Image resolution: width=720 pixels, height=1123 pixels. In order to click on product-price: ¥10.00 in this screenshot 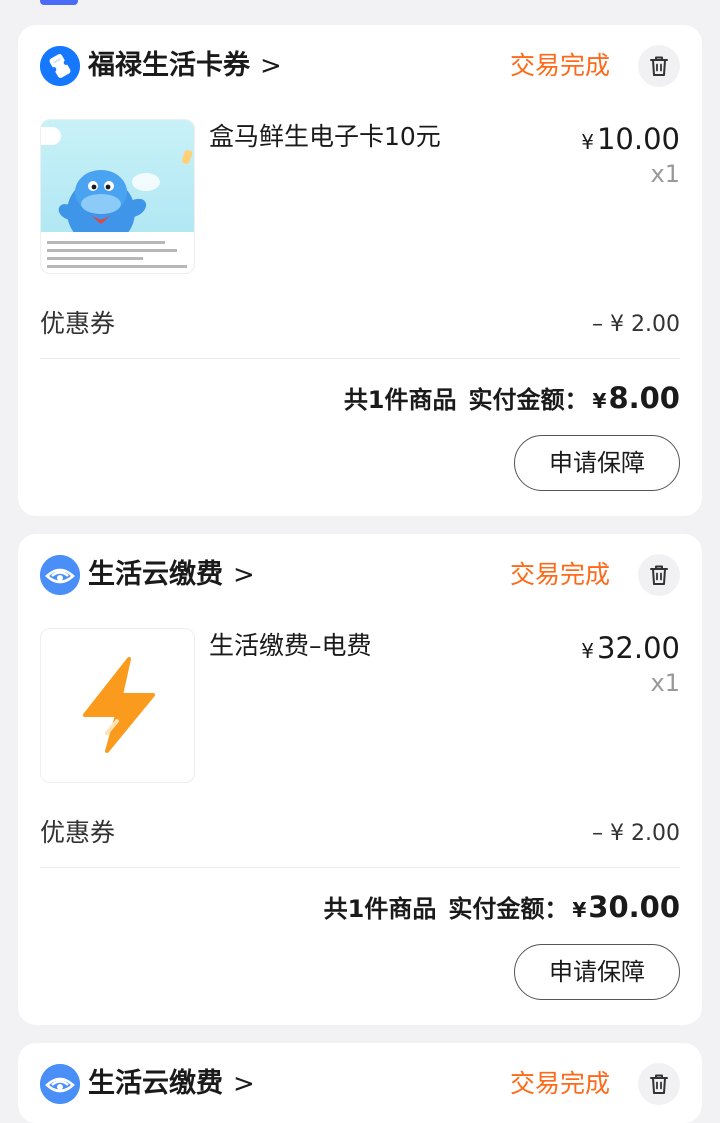, I will do `click(630, 139)`.